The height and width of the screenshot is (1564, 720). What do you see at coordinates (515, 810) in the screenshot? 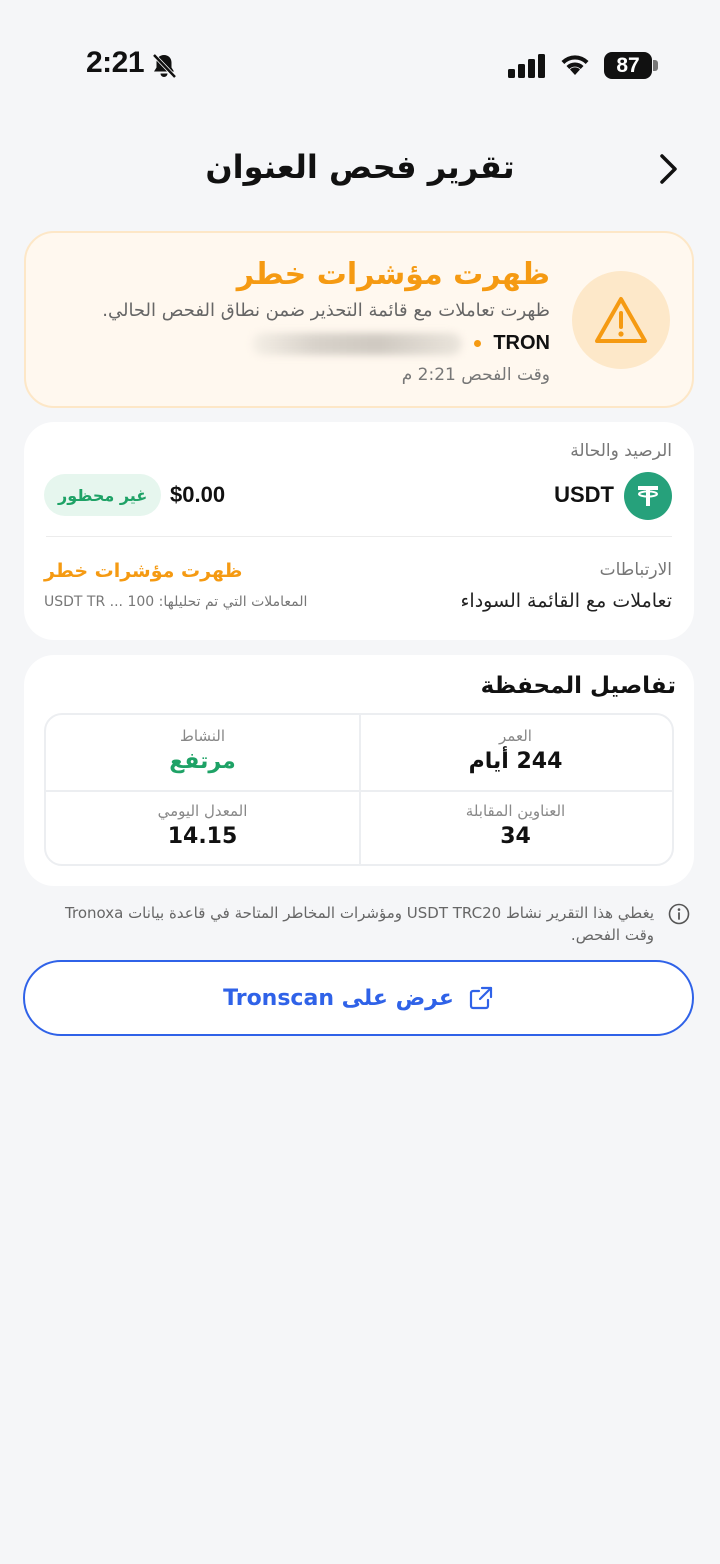
I see `cell-label: العناوين المقابلة` at bounding box center [515, 810].